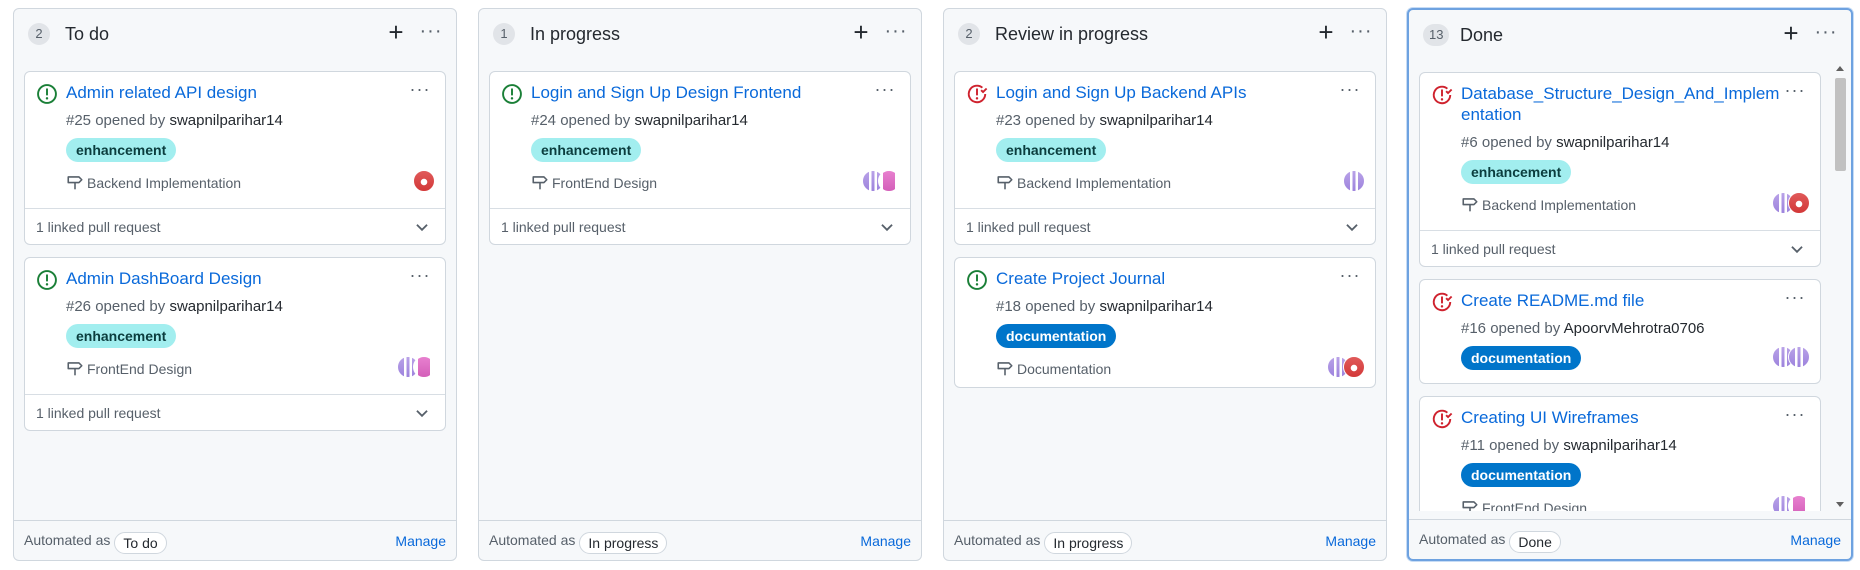 Image resolution: width=1860 pixels, height=570 pixels. I want to click on issue-title-link: Login and Sign Up Backend APIs, so click(1165, 92).